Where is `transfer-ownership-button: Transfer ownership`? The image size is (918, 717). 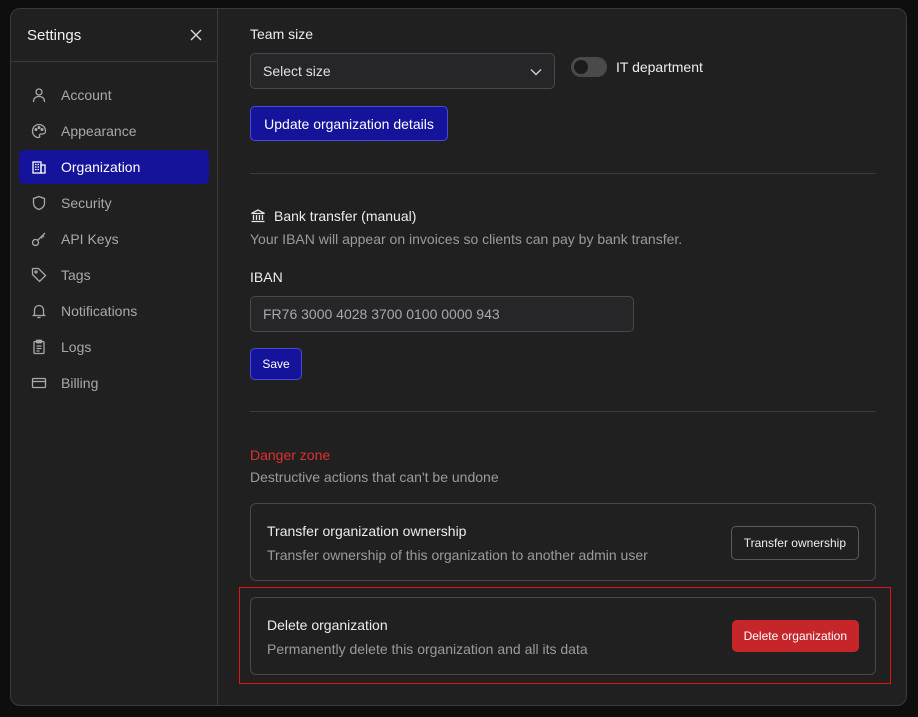 transfer-ownership-button: Transfer ownership is located at coordinates (794, 543).